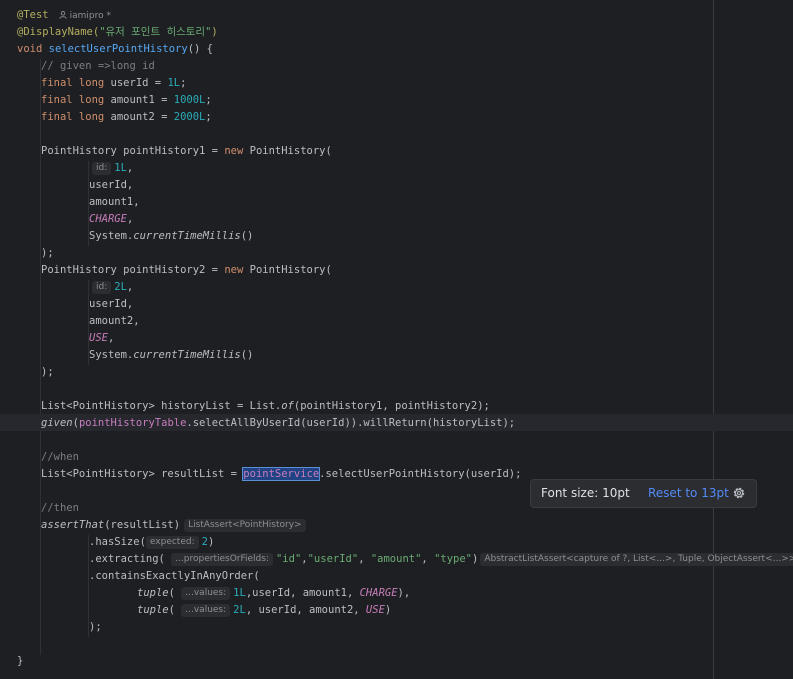 The width and height of the screenshot is (793, 679). I want to click on field-reference: pointHistoryTable, so click(132, 423).